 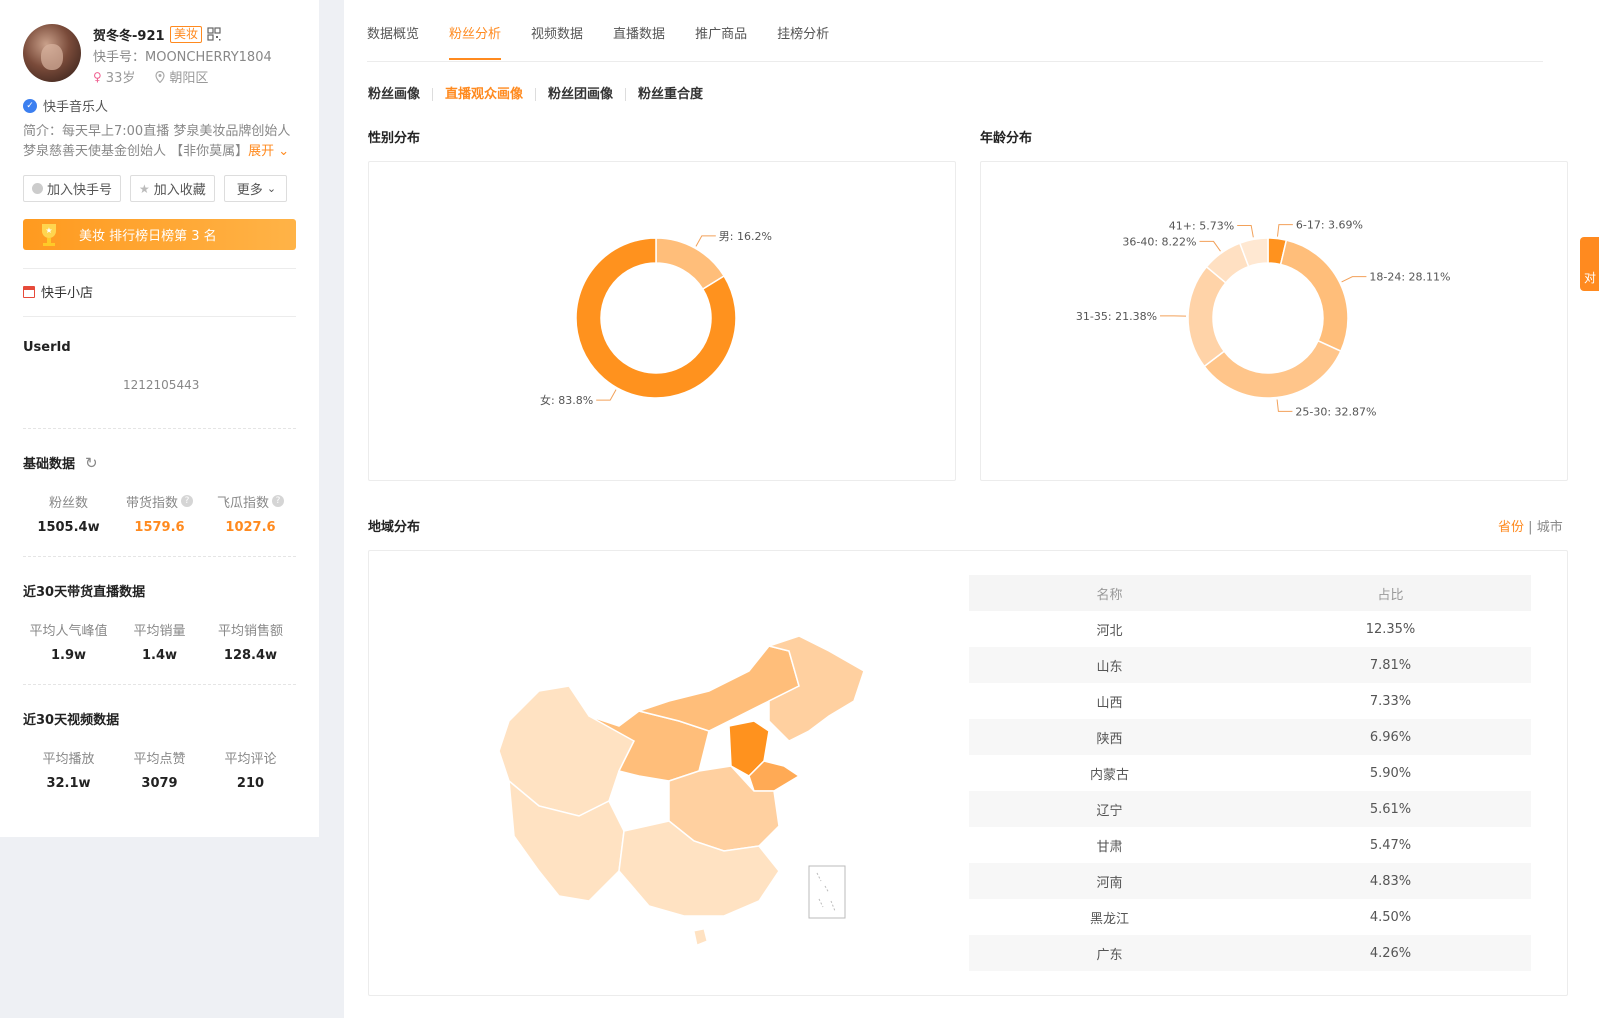 What do you see at coordinates (721, 41) in the screenshot?
I see `tab-promoted-goods: 推广商品` at bounding box center [721, 41].